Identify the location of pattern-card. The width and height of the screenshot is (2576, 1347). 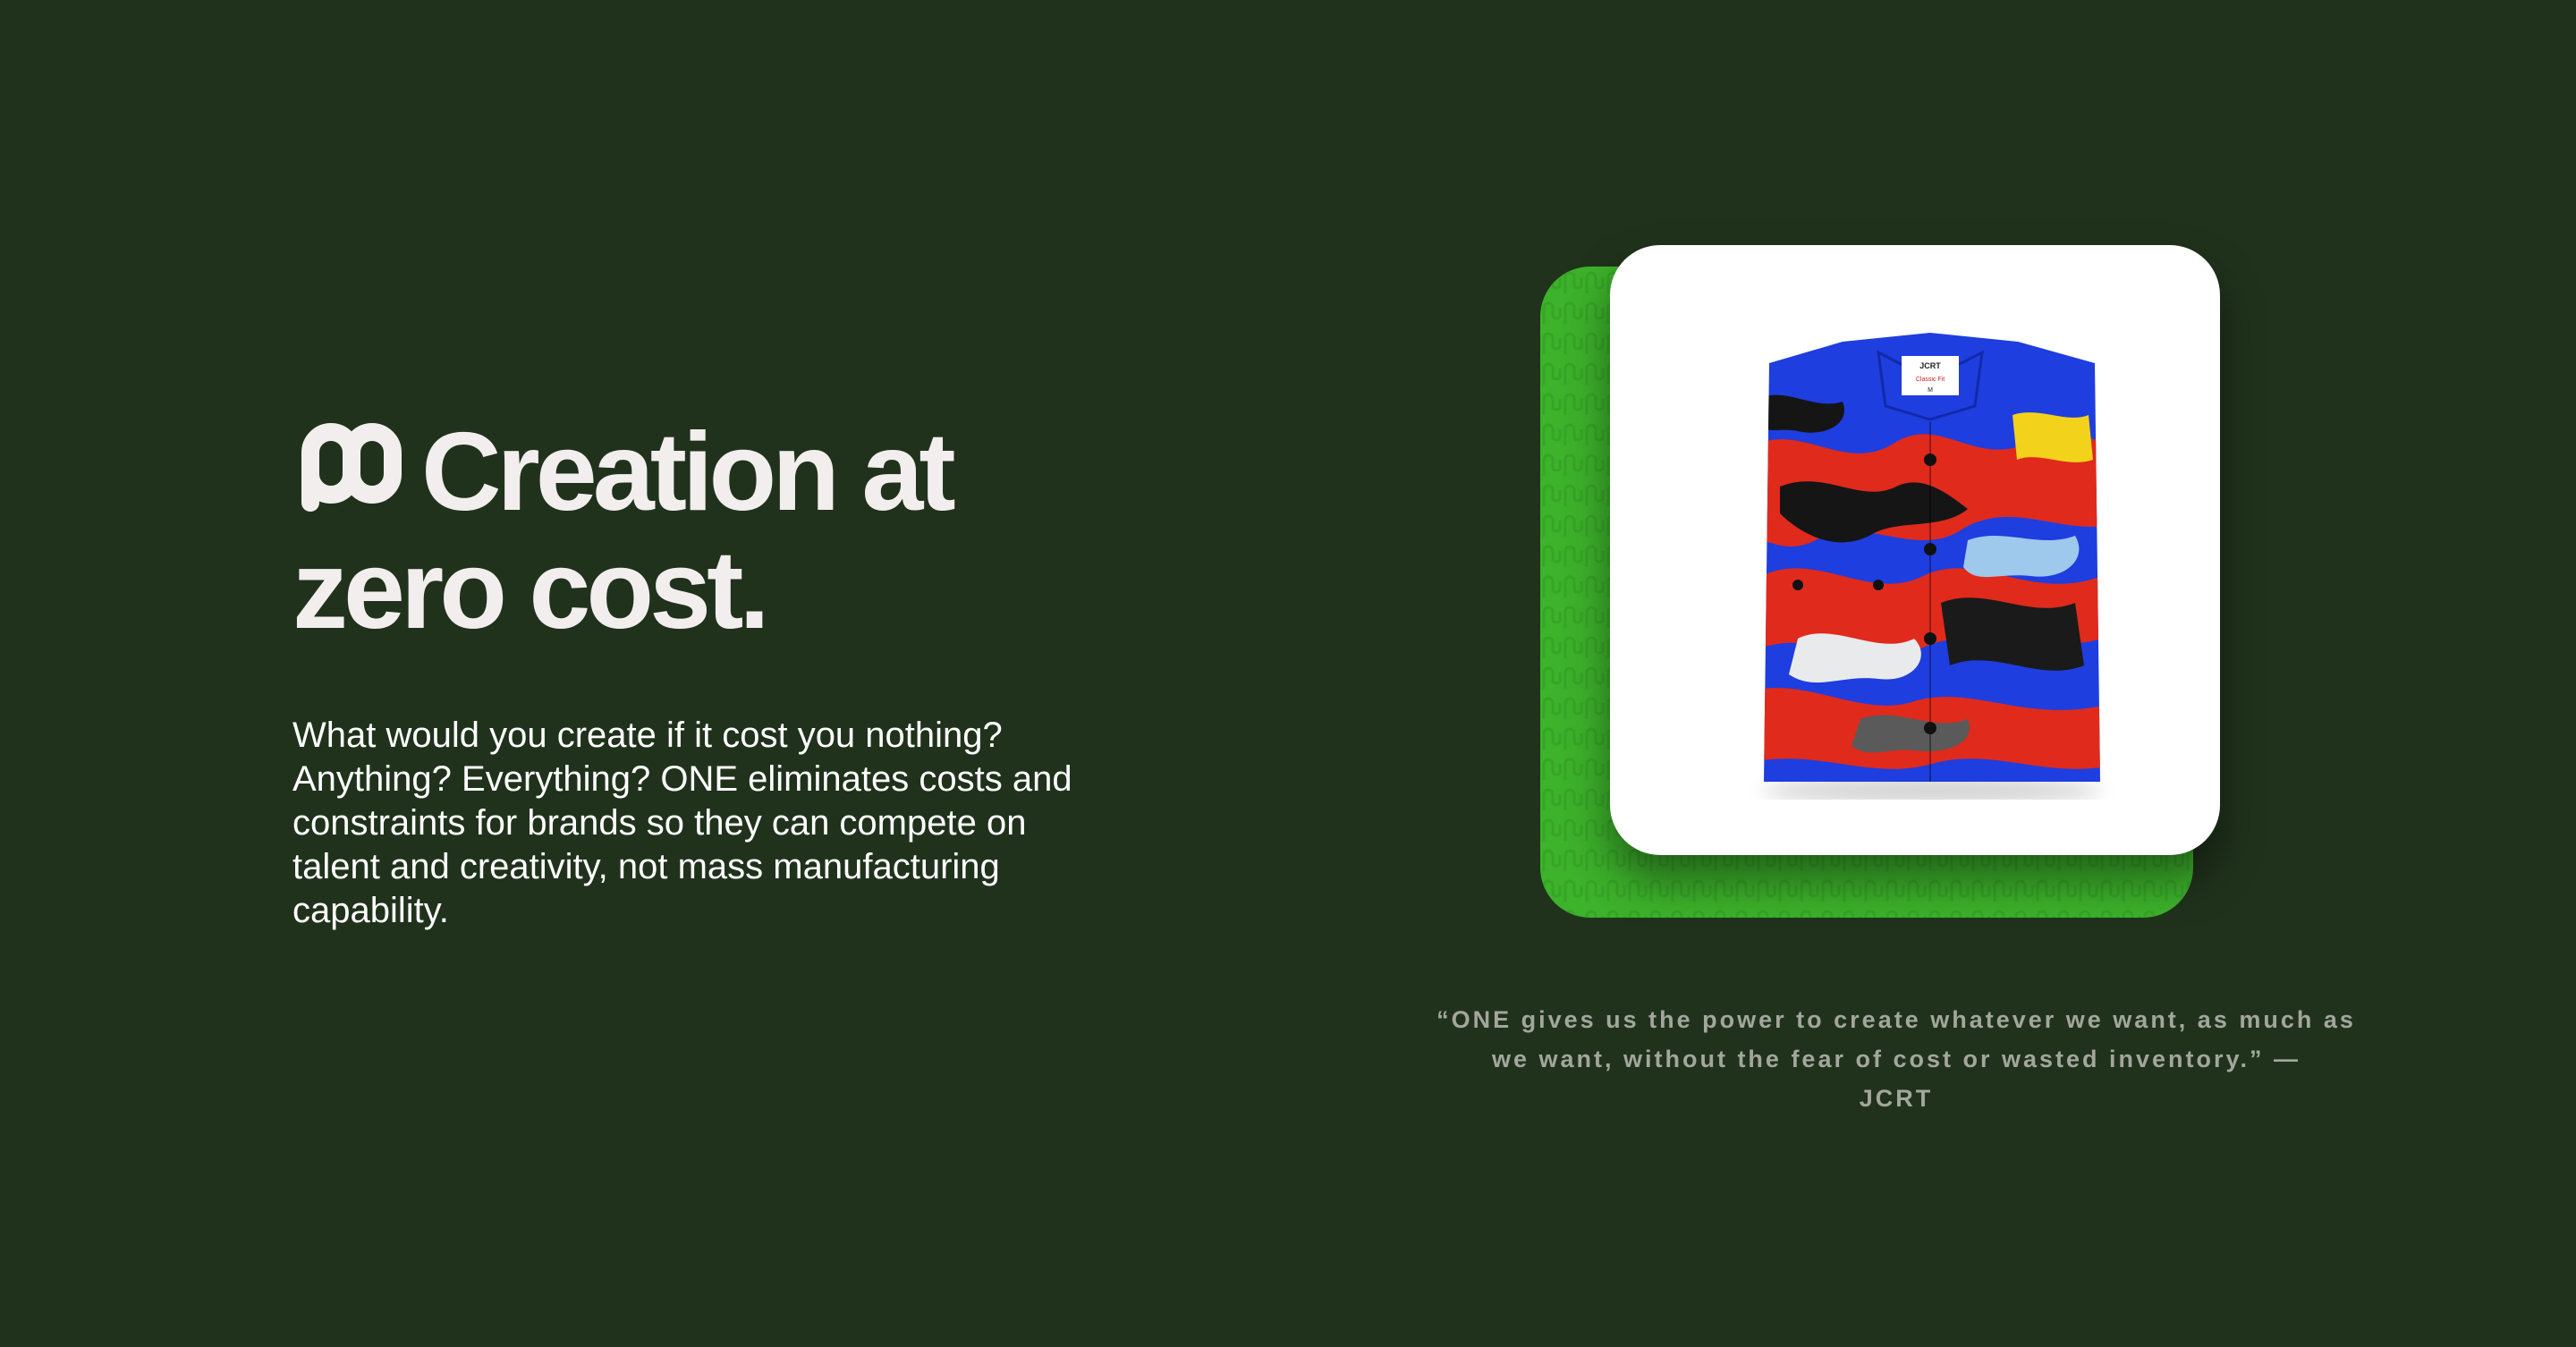
(1866, 592).